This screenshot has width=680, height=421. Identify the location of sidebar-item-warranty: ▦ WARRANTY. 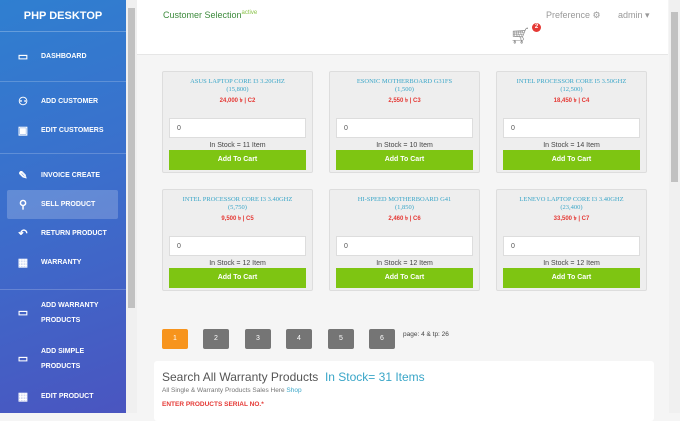
(63, 262).